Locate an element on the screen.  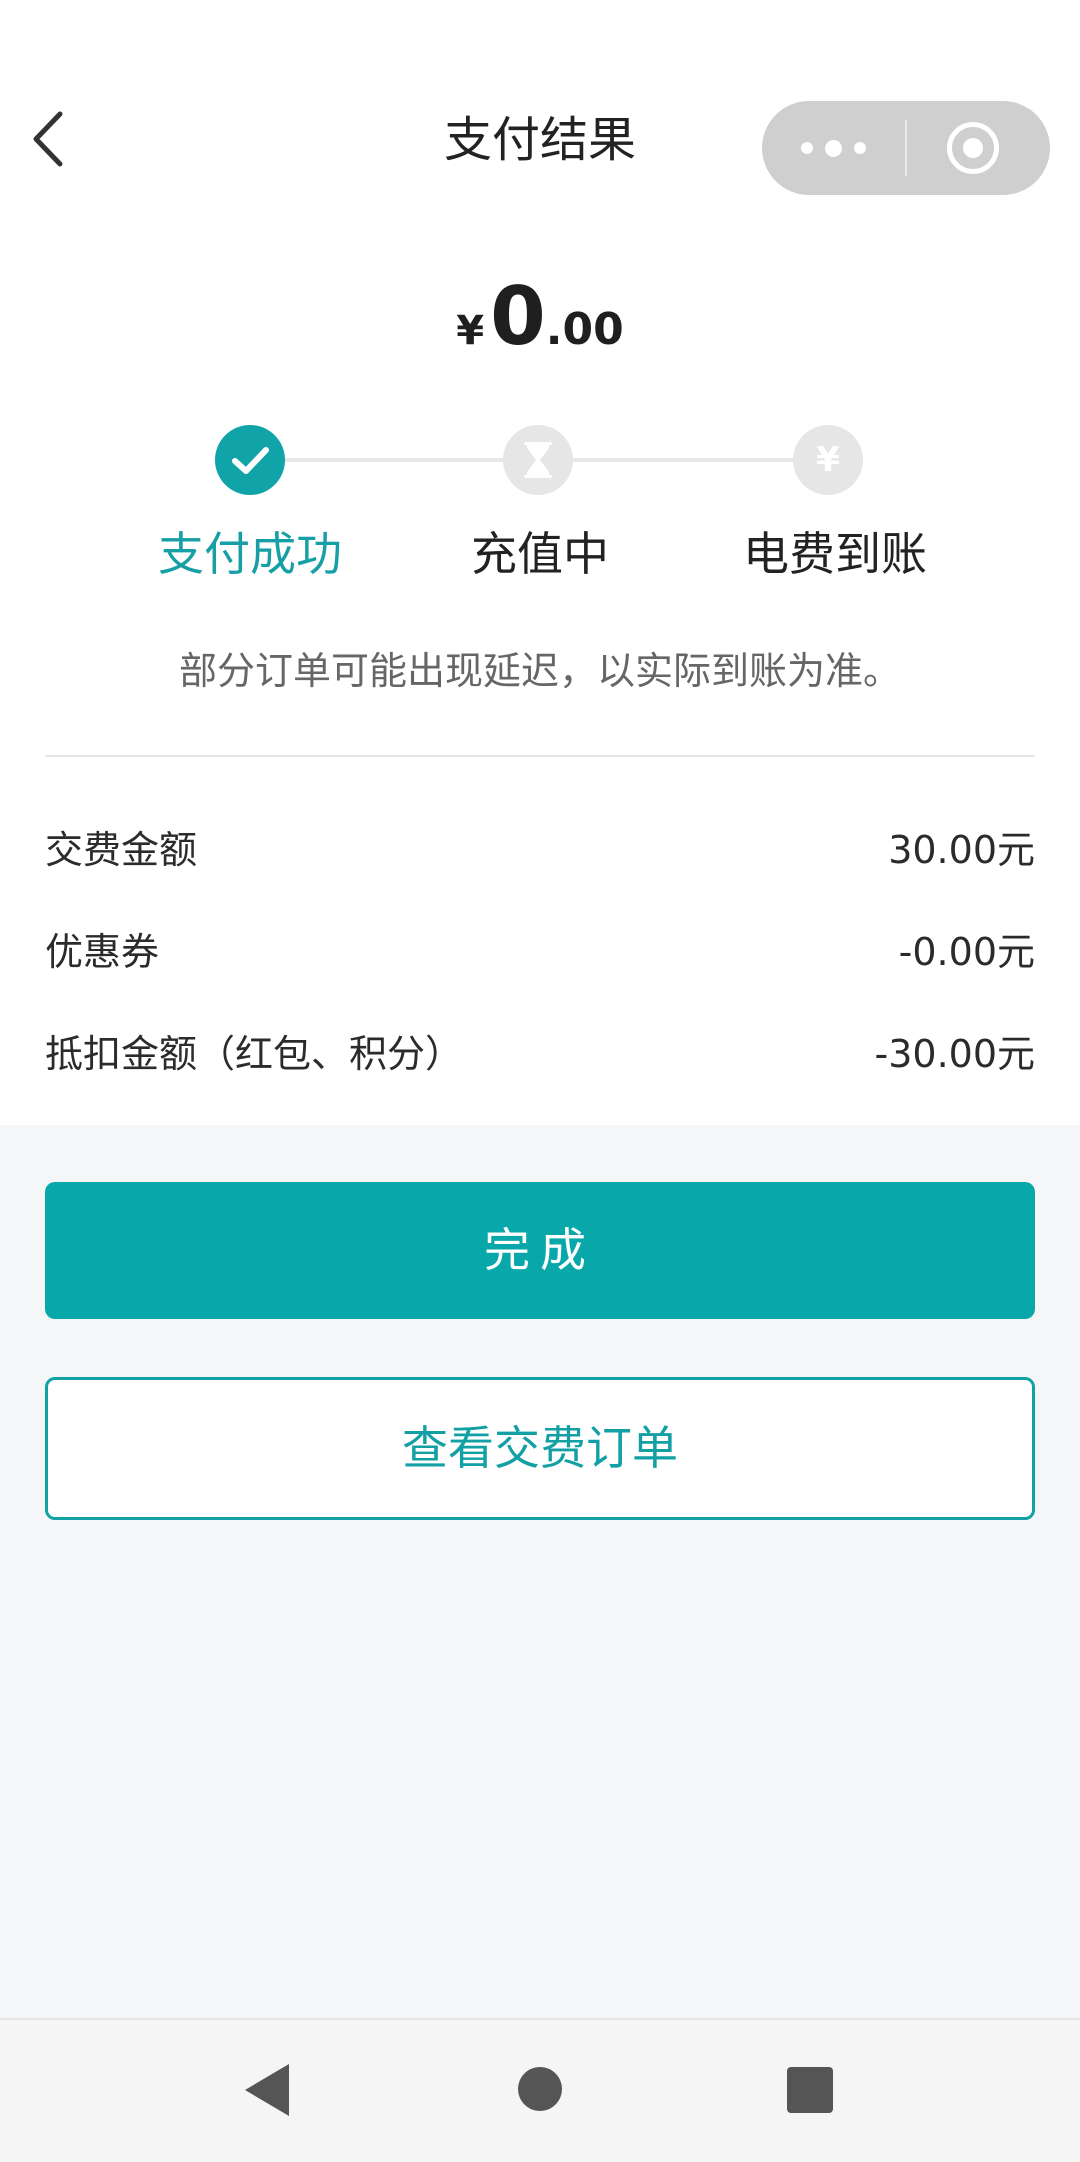
step-label-recharging: 充值中 is located at coordinates (540, 554).